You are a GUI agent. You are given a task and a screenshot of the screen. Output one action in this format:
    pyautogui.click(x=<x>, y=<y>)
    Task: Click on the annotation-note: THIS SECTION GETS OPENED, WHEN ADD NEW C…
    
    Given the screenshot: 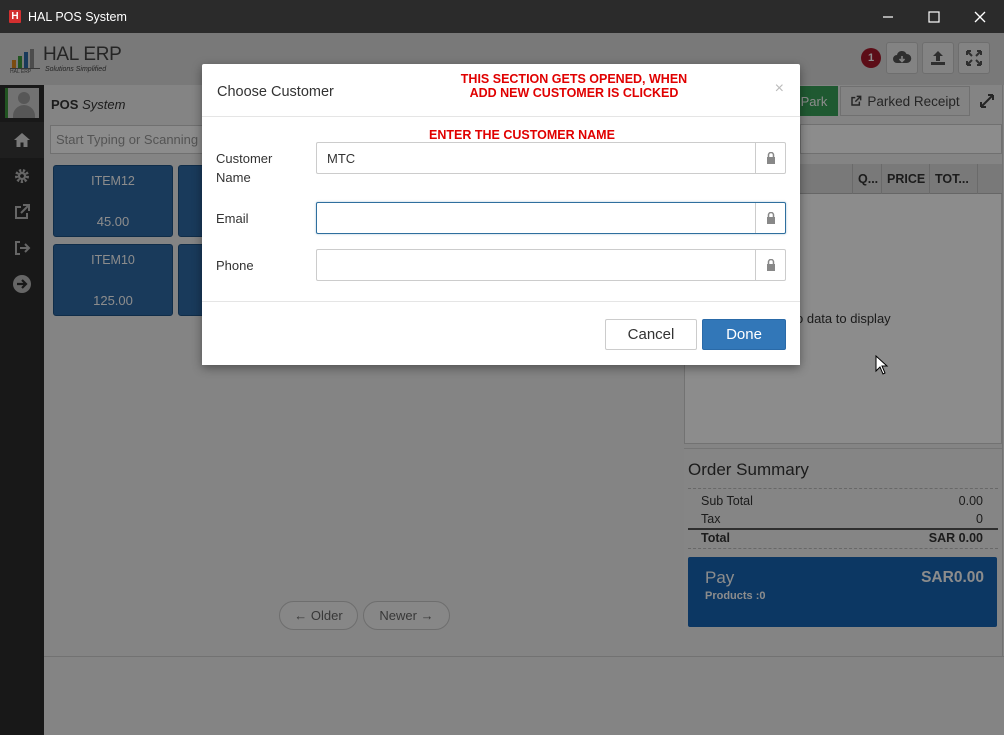 What is the action you would take?
    pyautogui.click(x=574, y=86)
    